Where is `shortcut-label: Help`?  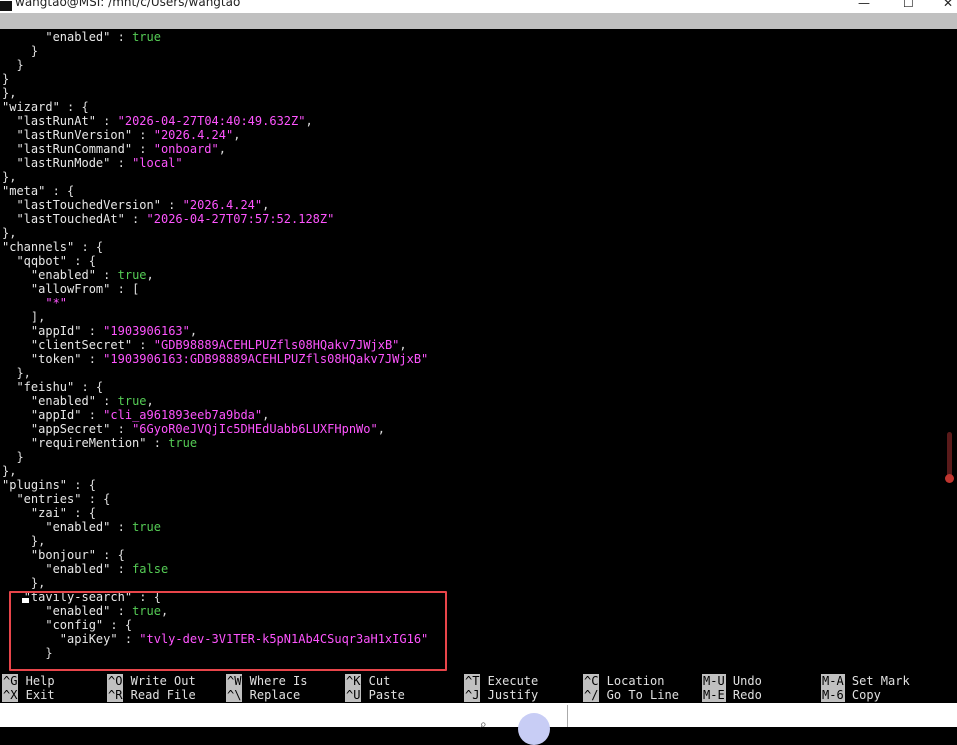 shortcut-label: Help is located at coordinates (36, 681).